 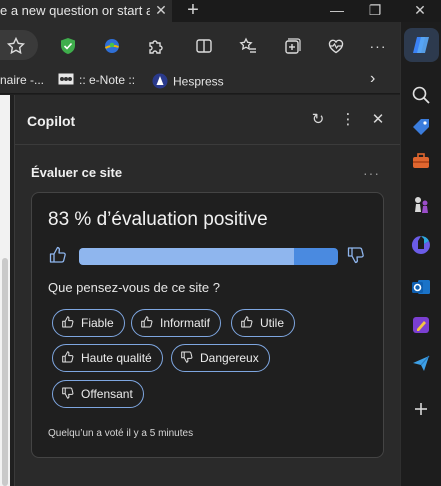 What do you see at coordinates (421, 45) in the screenshot?
I see `copilot-icon` at bounding box center [421, 45].